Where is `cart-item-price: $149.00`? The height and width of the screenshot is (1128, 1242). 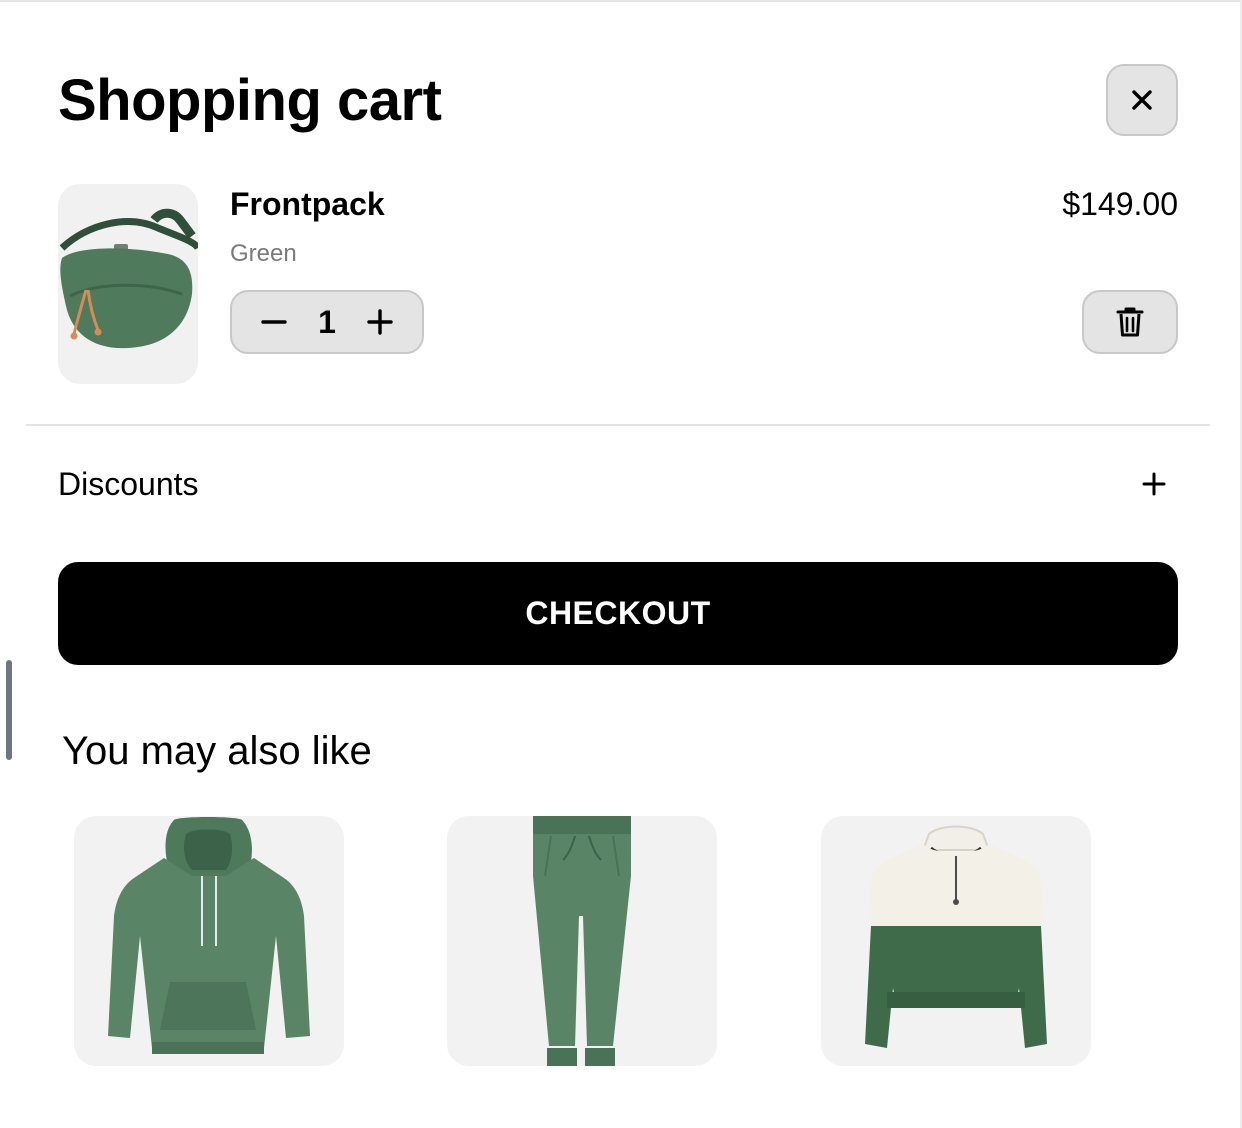 cart-item-price: $149.00 is located at coordinates (1120, 204).